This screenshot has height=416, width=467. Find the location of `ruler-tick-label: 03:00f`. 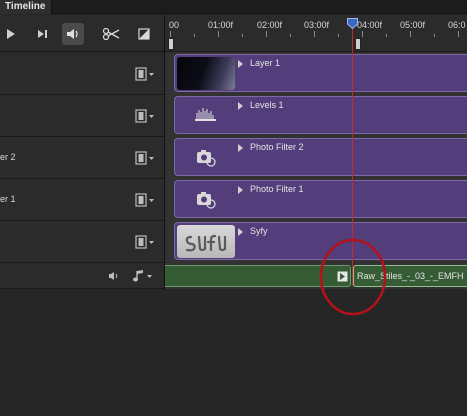

ruler-tick-label: 03:00f is located at coordinates (317, 25).